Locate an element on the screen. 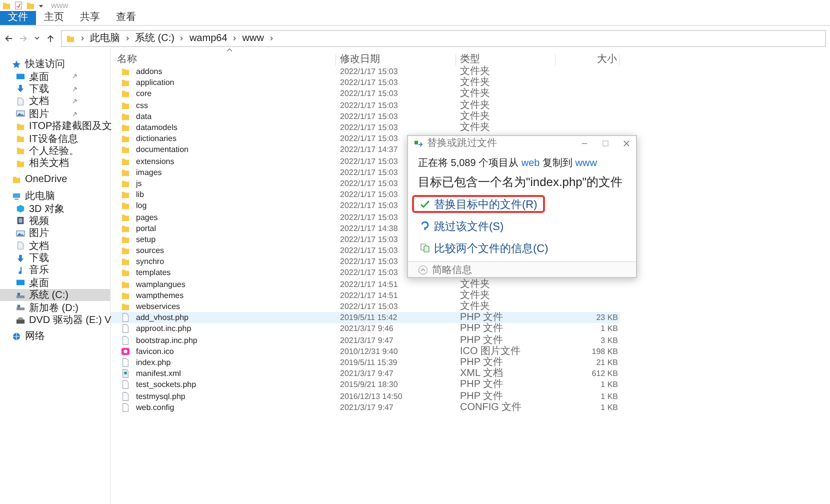  ribbon-tab: 共享 is located at coordinates (90, 18).